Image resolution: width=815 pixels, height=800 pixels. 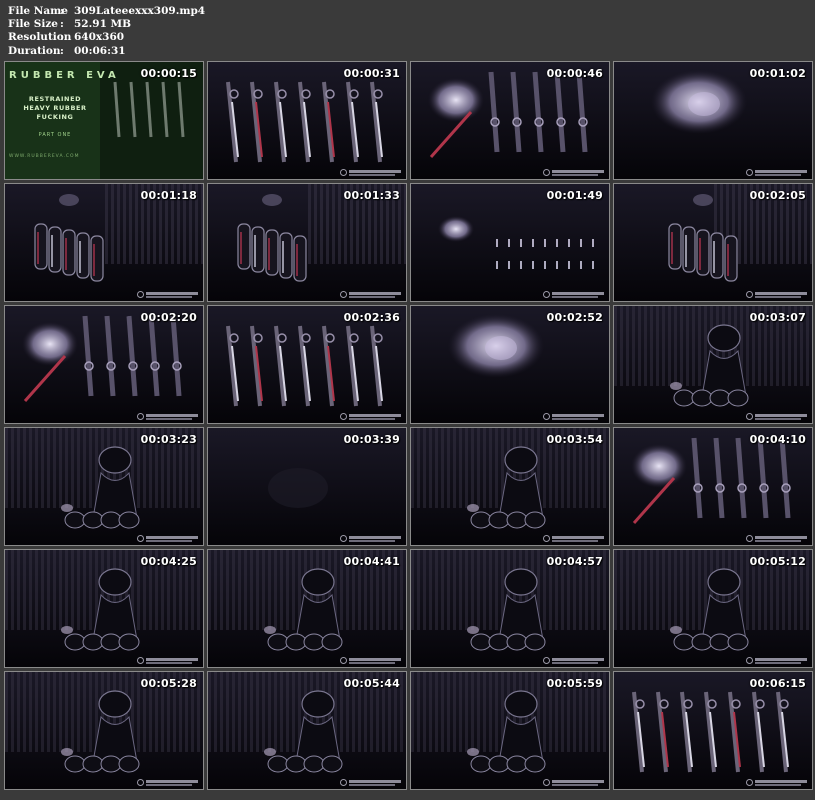 I want to click on thumbnail-timestamp: 00:04:41, so click(x=371, y=561).